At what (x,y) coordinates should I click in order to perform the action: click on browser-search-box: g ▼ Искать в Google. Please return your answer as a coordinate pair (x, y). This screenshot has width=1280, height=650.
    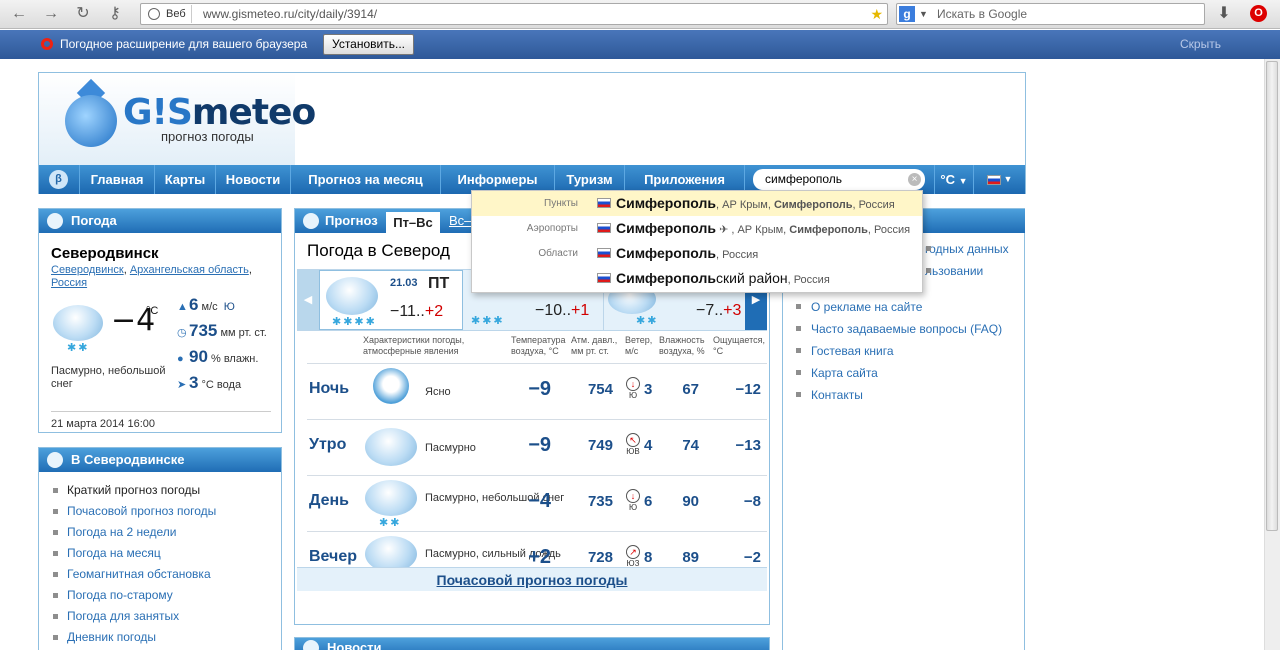
    Looking at the image, I should click on (1050, 14).